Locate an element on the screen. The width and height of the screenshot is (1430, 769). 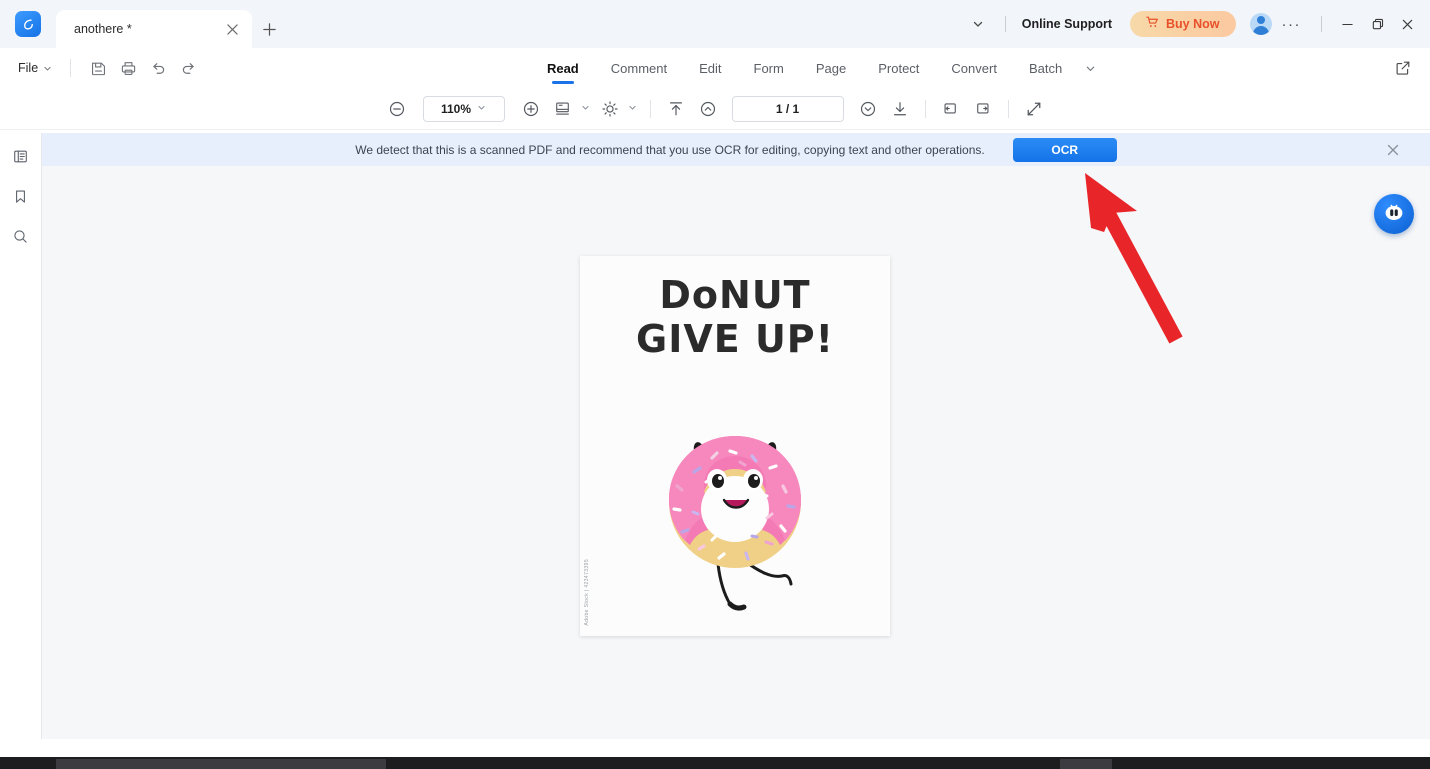
tab-page: Page is located at coordinates (831, 68).